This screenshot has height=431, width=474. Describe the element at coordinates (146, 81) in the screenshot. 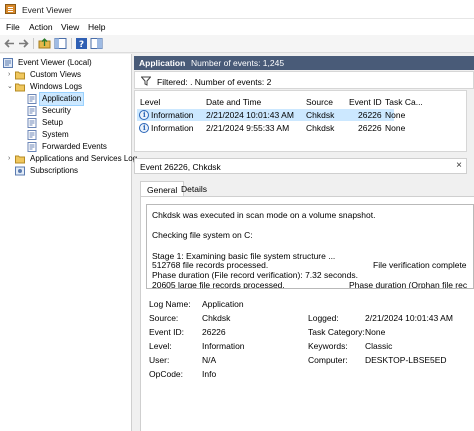

I see `filter-icon` at that location.